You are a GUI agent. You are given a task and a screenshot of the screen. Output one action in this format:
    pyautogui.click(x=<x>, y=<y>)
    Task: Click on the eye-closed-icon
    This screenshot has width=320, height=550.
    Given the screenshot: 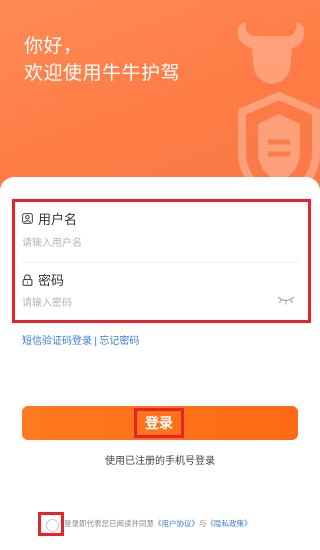 What is the action you would take?
    pyautogui.click(x=286, y=300)
    